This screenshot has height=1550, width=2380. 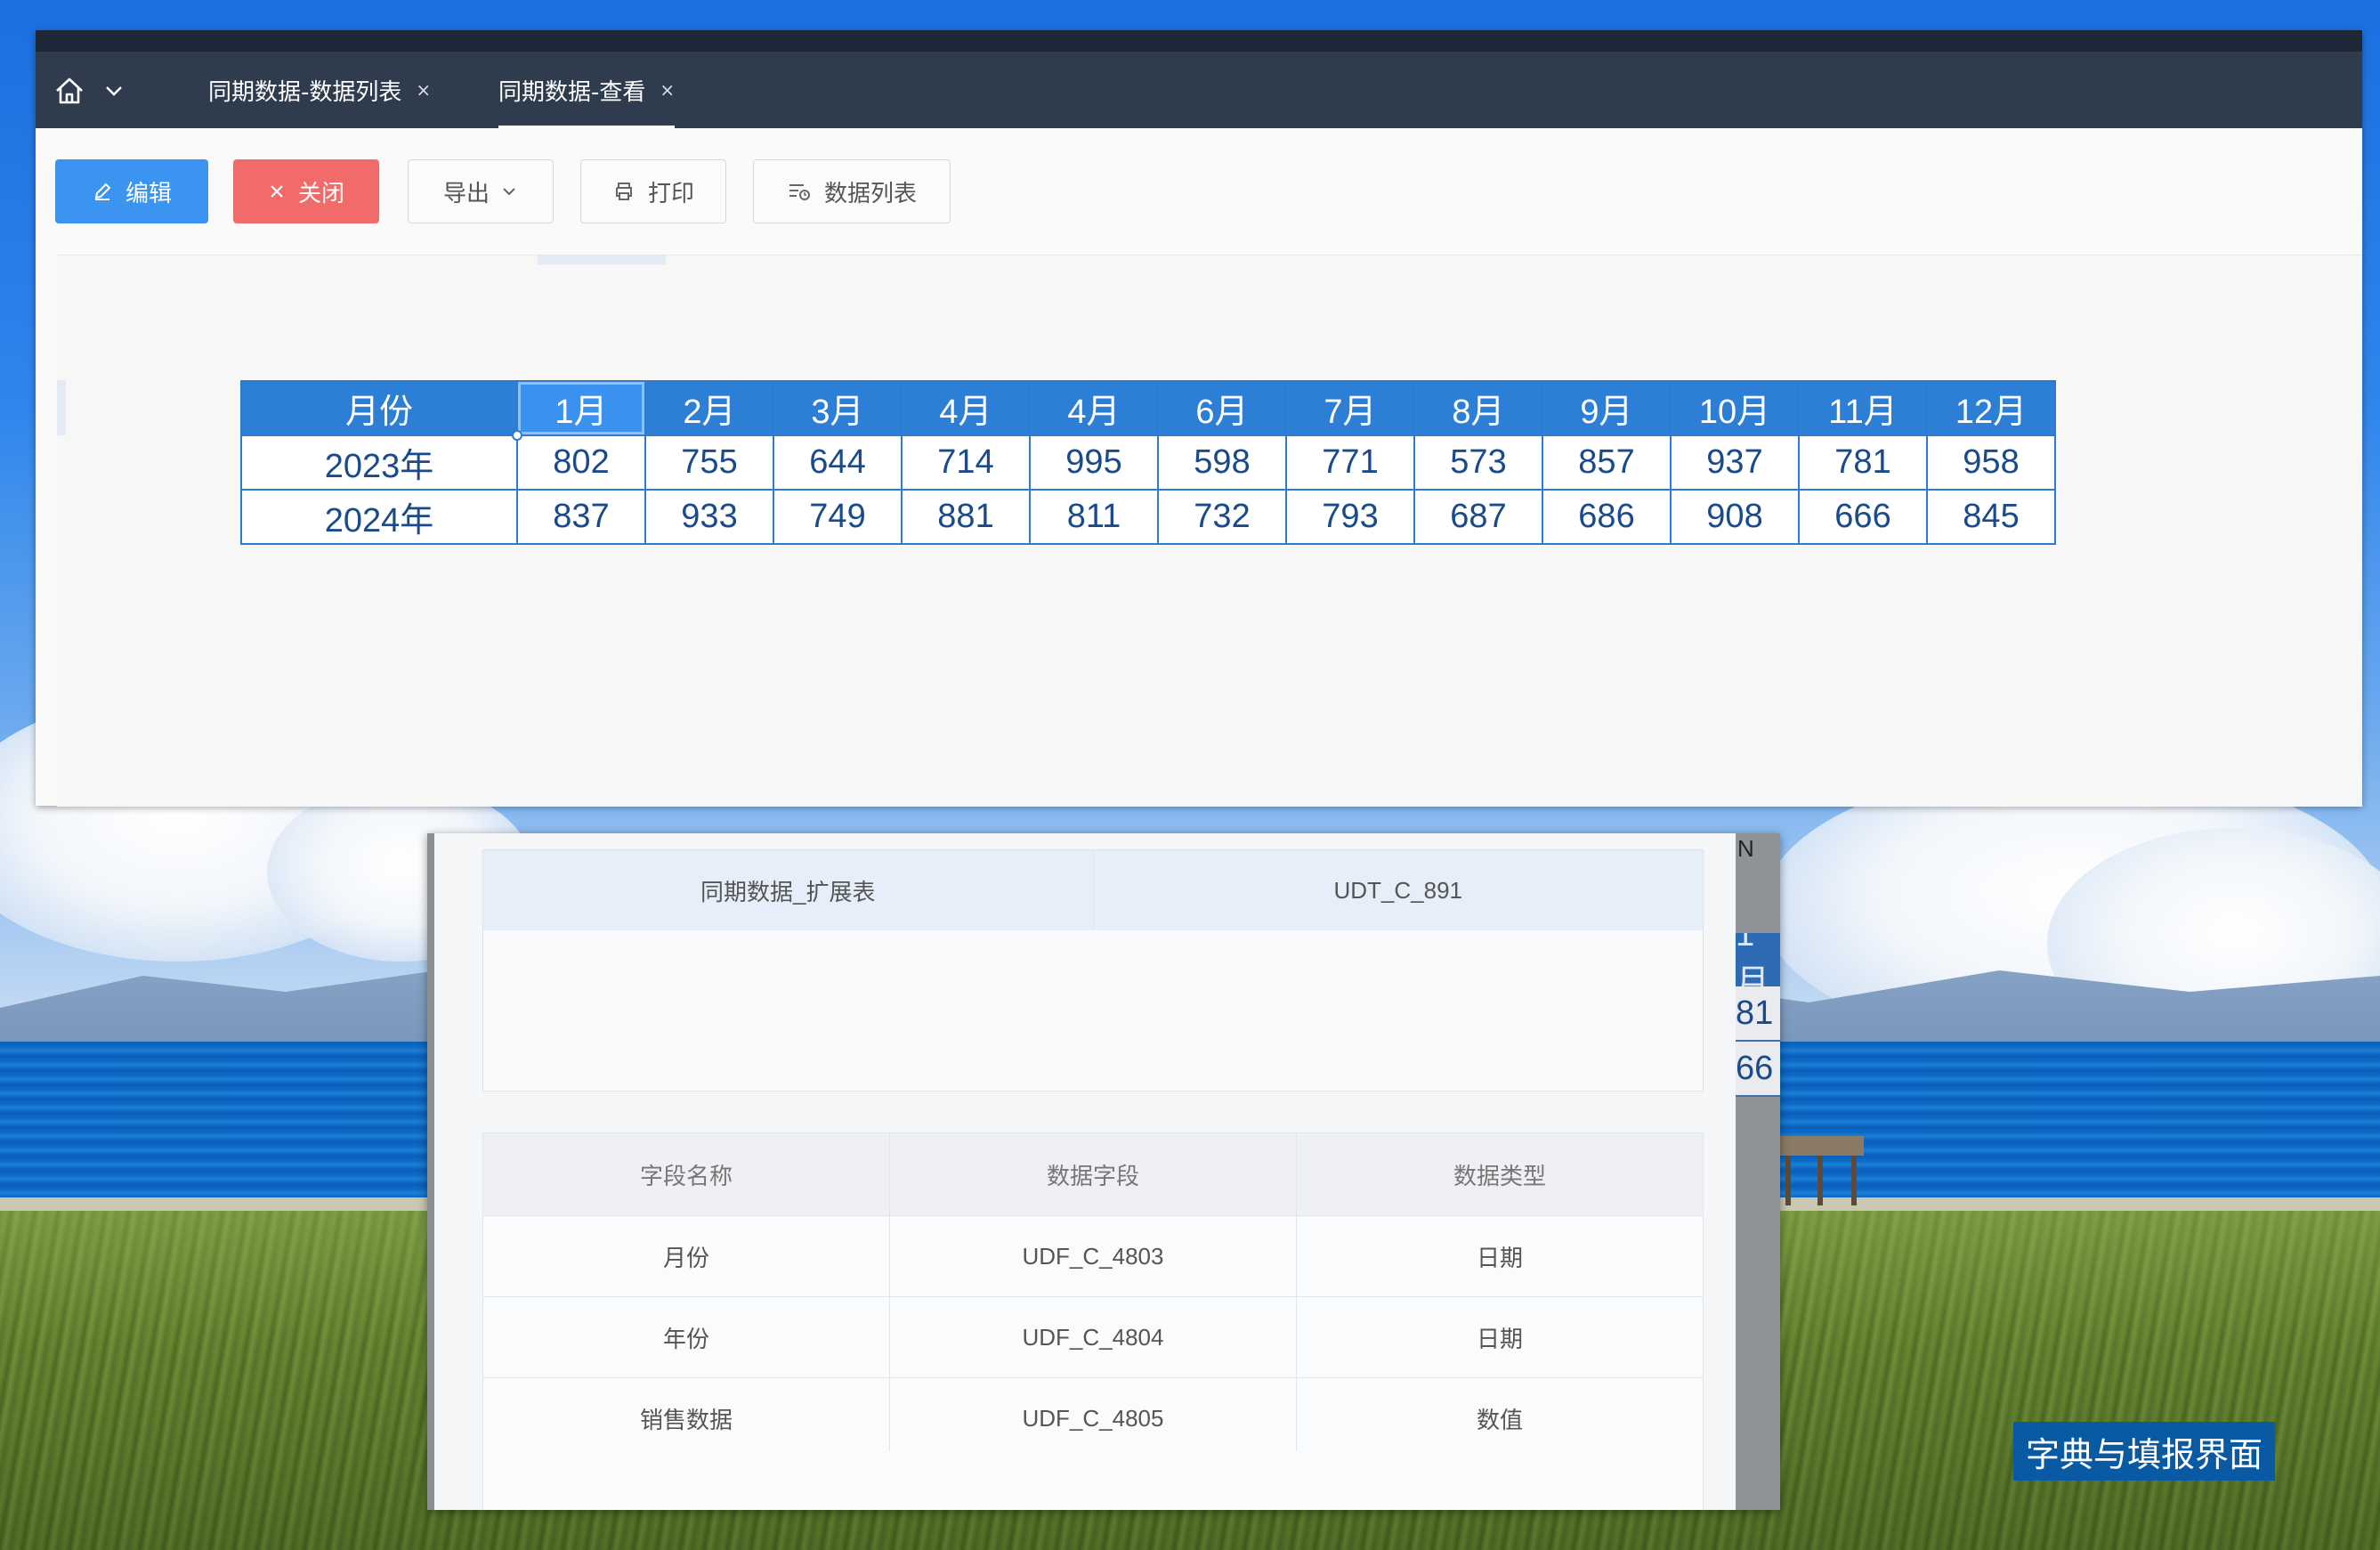 What do you see at coordinates (379, 462) in the screenshot?
I see `row-label: 2023年` at bounding box center [379, 462].